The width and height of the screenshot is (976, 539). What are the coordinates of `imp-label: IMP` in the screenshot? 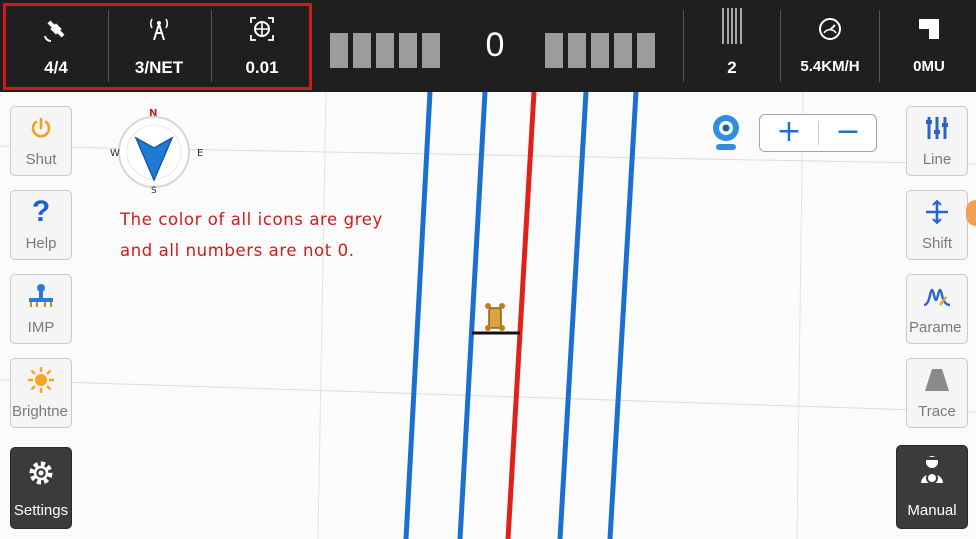 It's located at (41, 327).